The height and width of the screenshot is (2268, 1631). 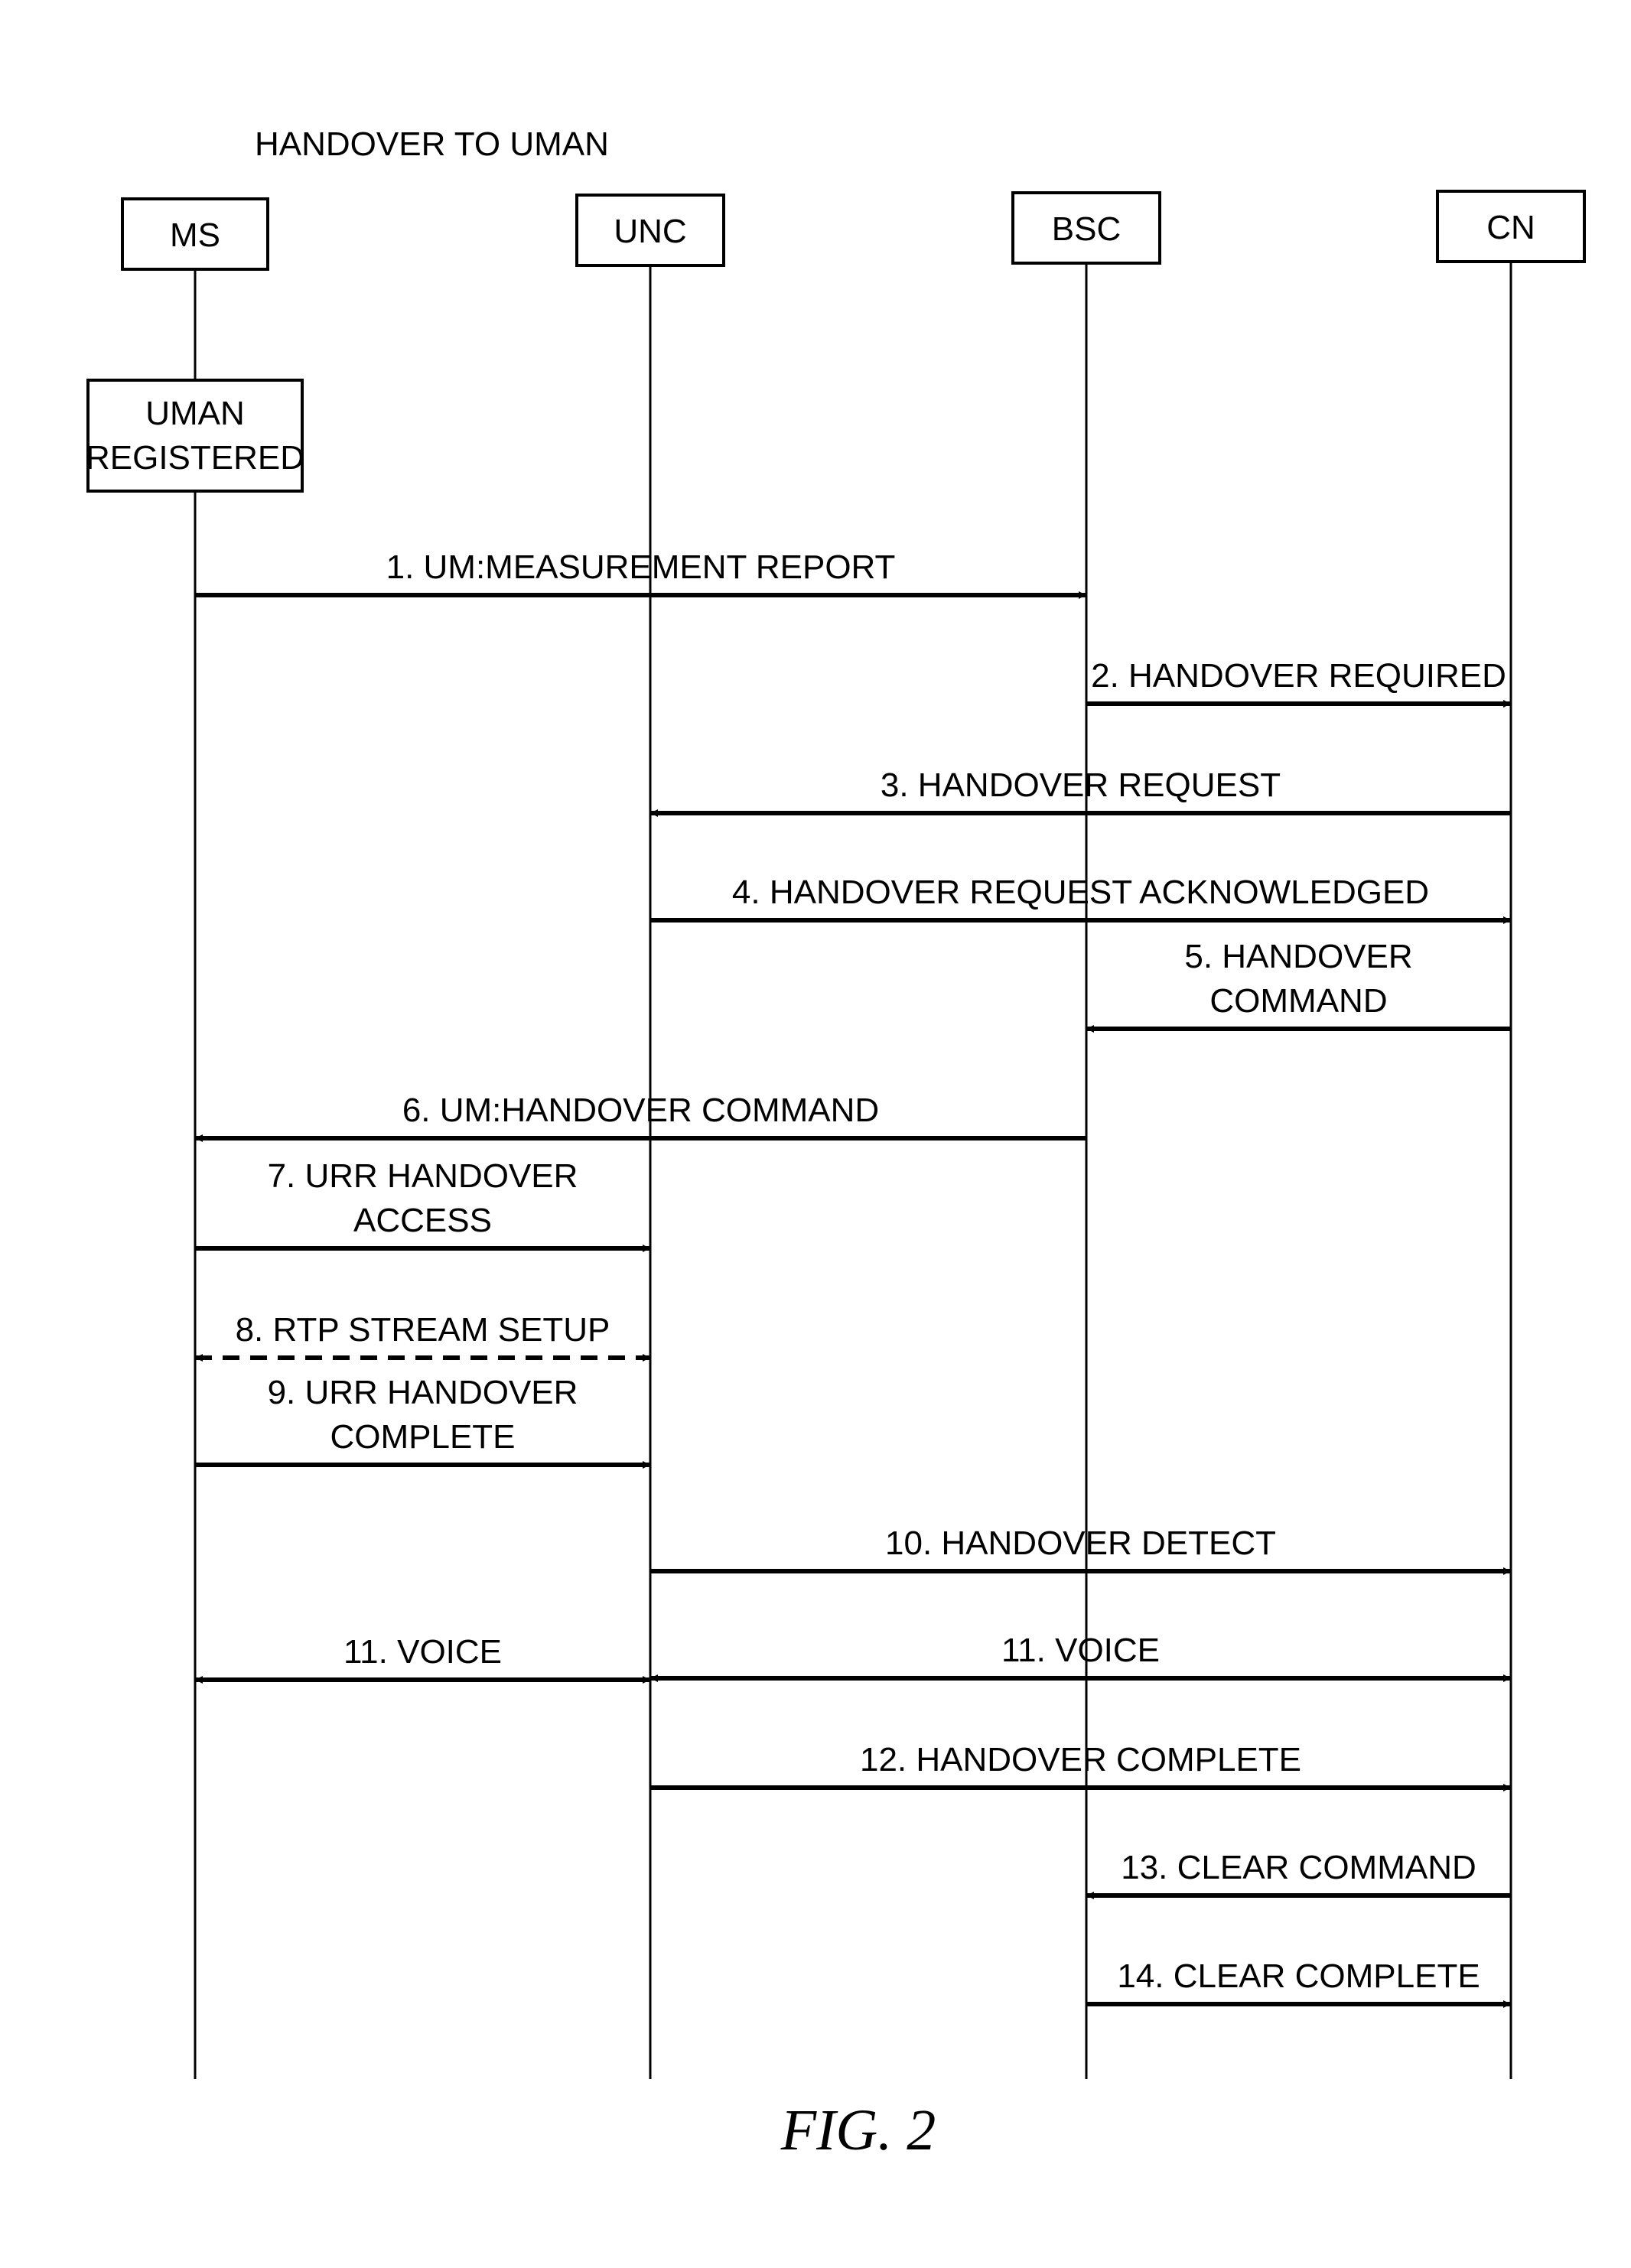 I want to click on entity-label: UNC, so click(x=650, y=231).